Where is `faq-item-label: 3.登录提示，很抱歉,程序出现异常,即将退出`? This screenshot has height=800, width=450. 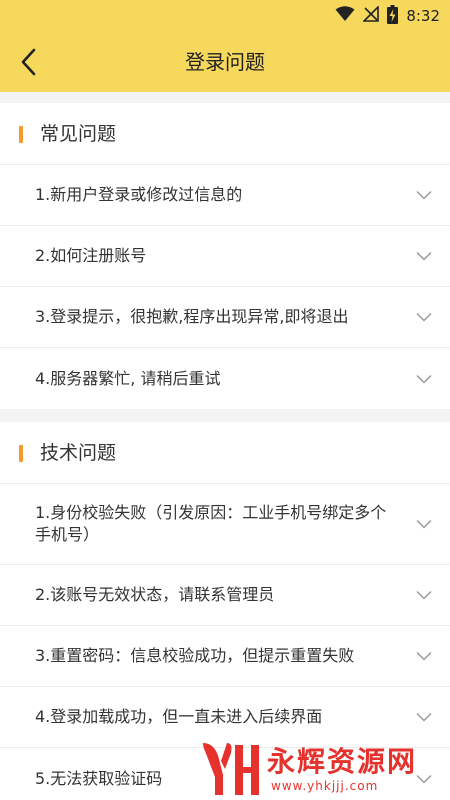
faq-item-label: 3.登录提示，很抱歉,程序出现异常,即将退出 is located at coordinates (192, 316).